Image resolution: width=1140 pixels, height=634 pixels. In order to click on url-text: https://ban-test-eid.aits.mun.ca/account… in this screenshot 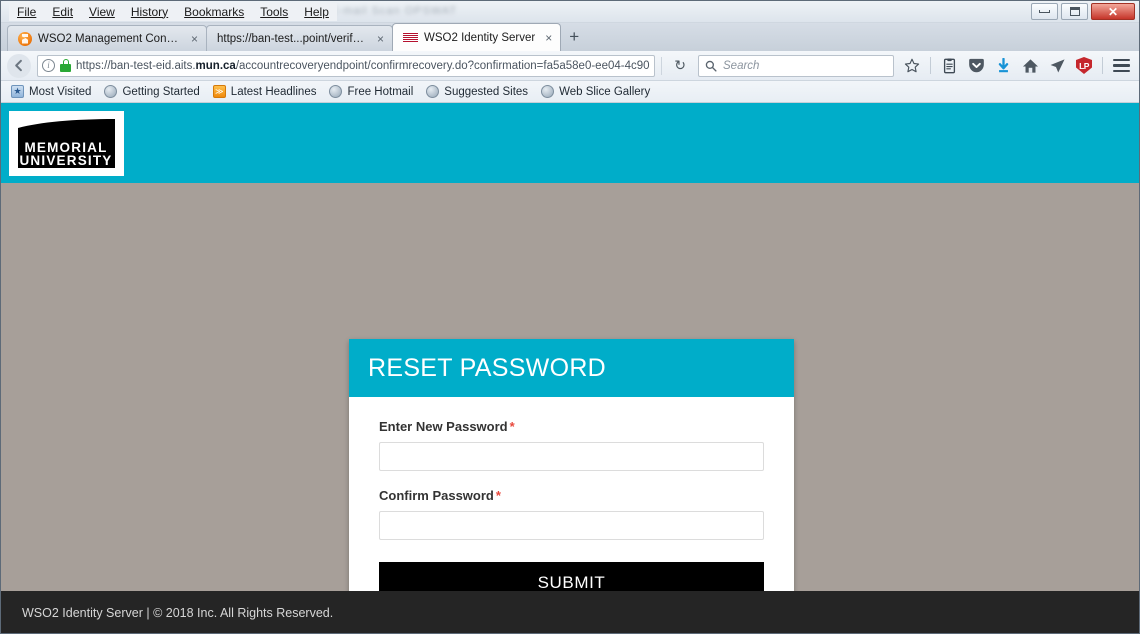, I will do `click(363, 66)`.